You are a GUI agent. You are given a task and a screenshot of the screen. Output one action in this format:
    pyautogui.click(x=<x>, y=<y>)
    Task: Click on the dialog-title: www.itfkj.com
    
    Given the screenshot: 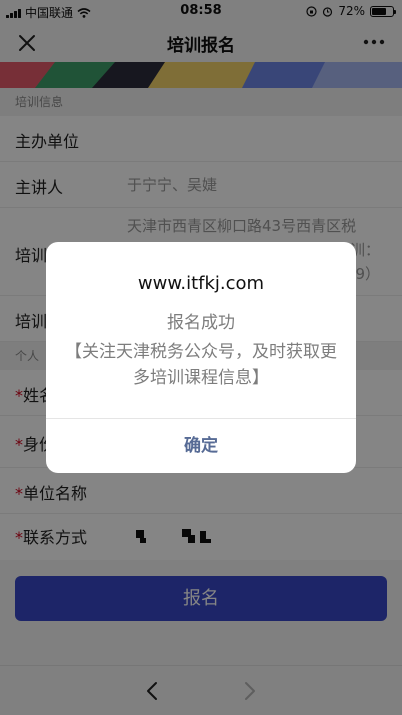 What is the action you would take?
    pyautogui.click(x=201, y=283)
    